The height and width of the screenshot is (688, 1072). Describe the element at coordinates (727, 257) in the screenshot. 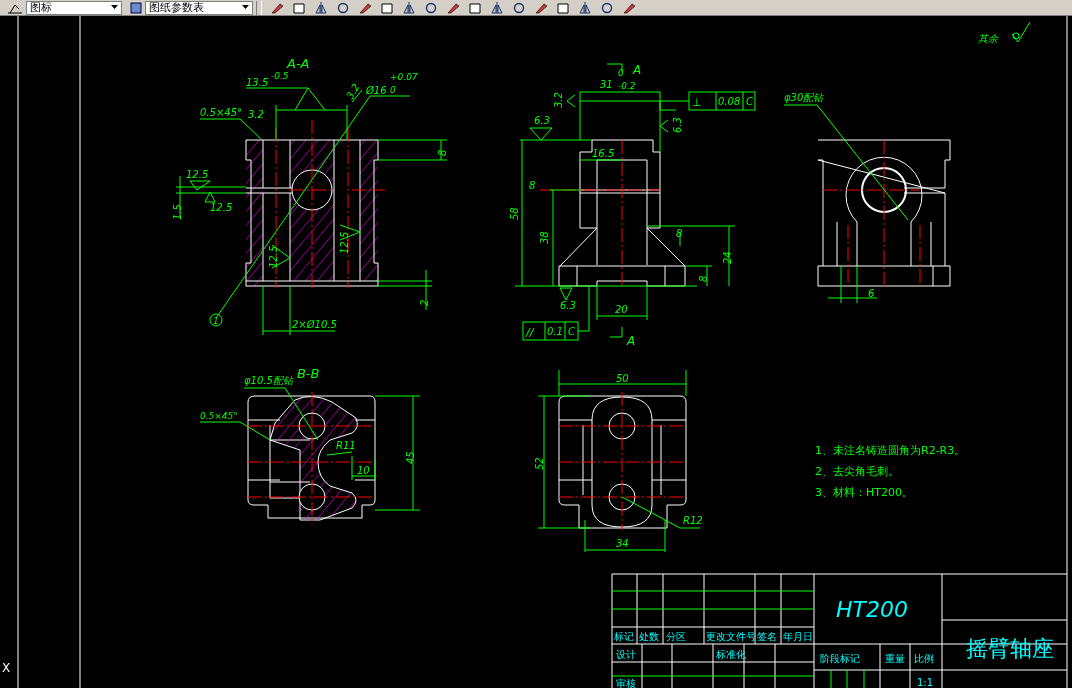

I see `dimension-label: 24` at that location.